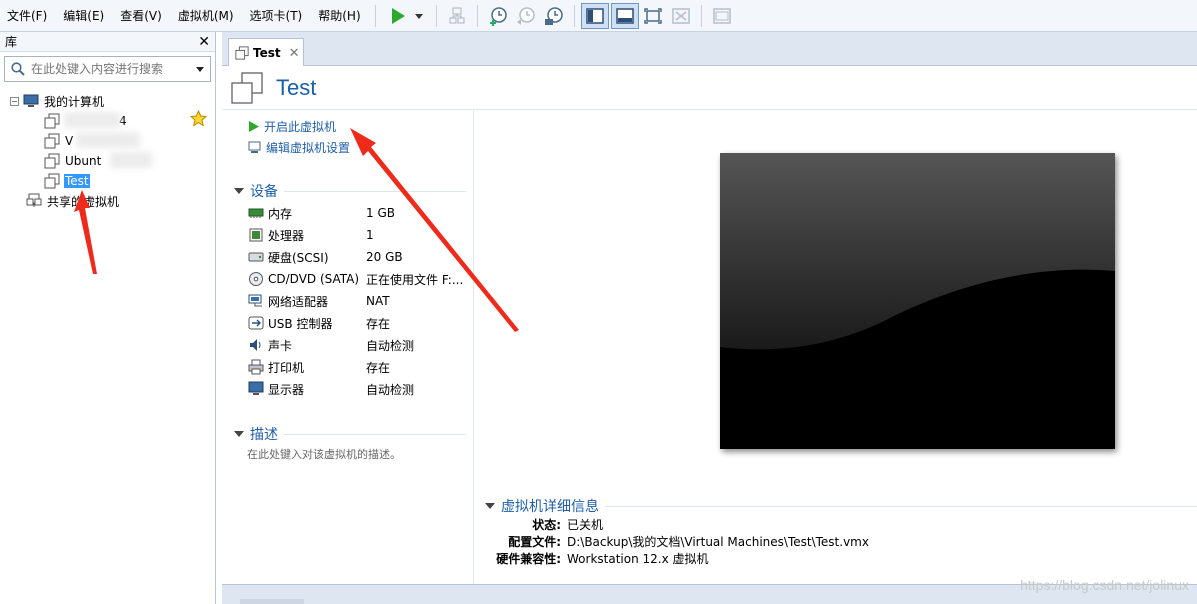  I want to click on menu-help: 帮助(H), so click(339, 16).